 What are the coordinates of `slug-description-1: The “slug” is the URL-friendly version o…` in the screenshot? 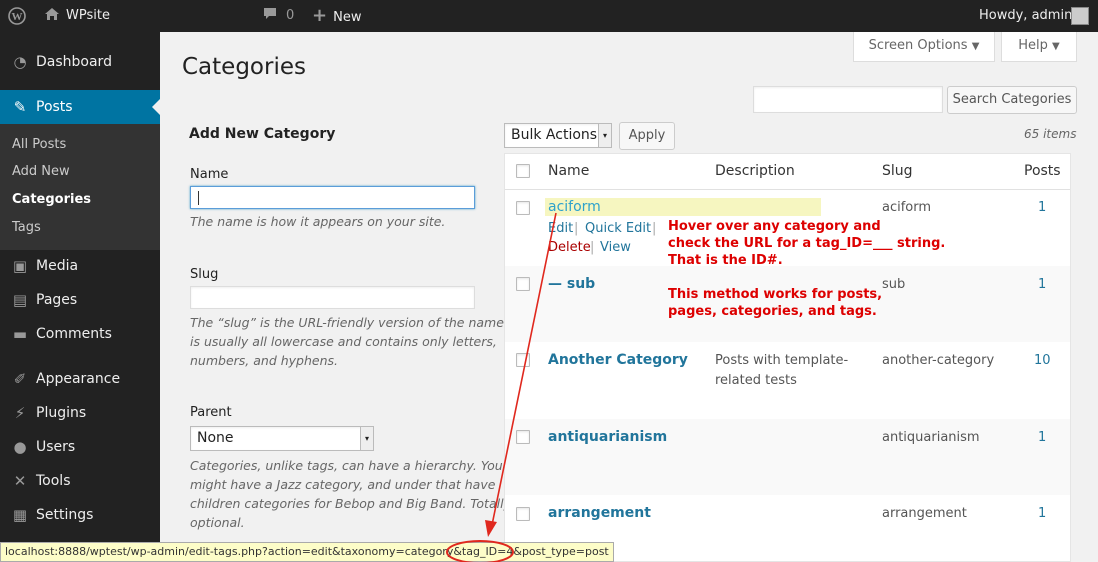 It's located at (355, 322).